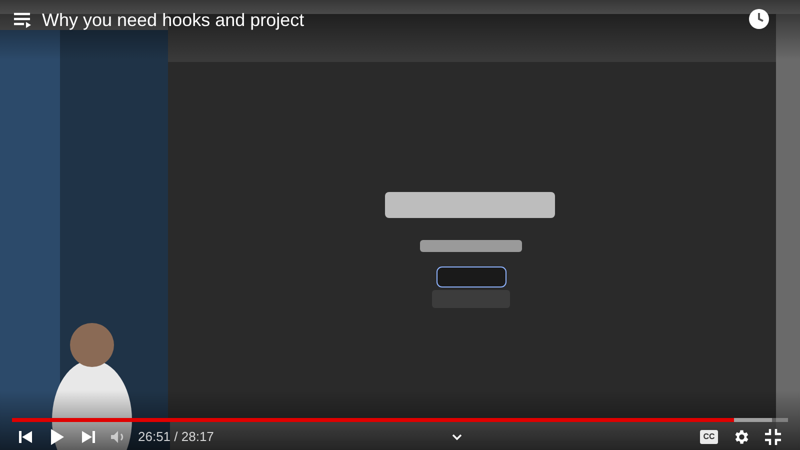  Describe the element at coordinates (456, 437) in the screenshot. I see `chevron-down-icon` at that location.